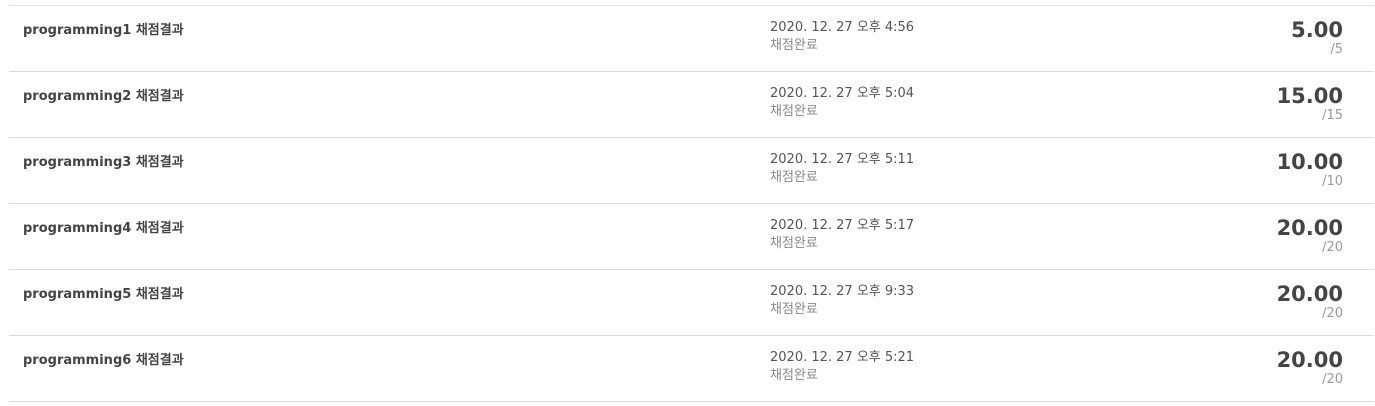 This screenshot has height=406, width=1375. Describe the element at coordinates (842, 37) in the screenshot. I see `result-meta: 2020. 12. 27 오후 4:56 채점완료` at that location.